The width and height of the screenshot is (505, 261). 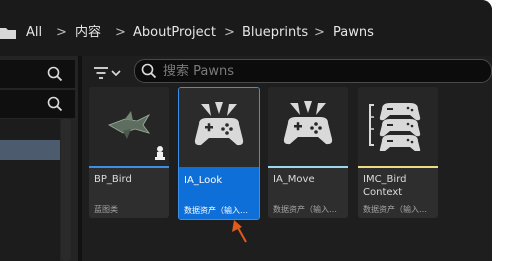 I want to click on asset-name: IA_Look, so click(x=203, y=180).